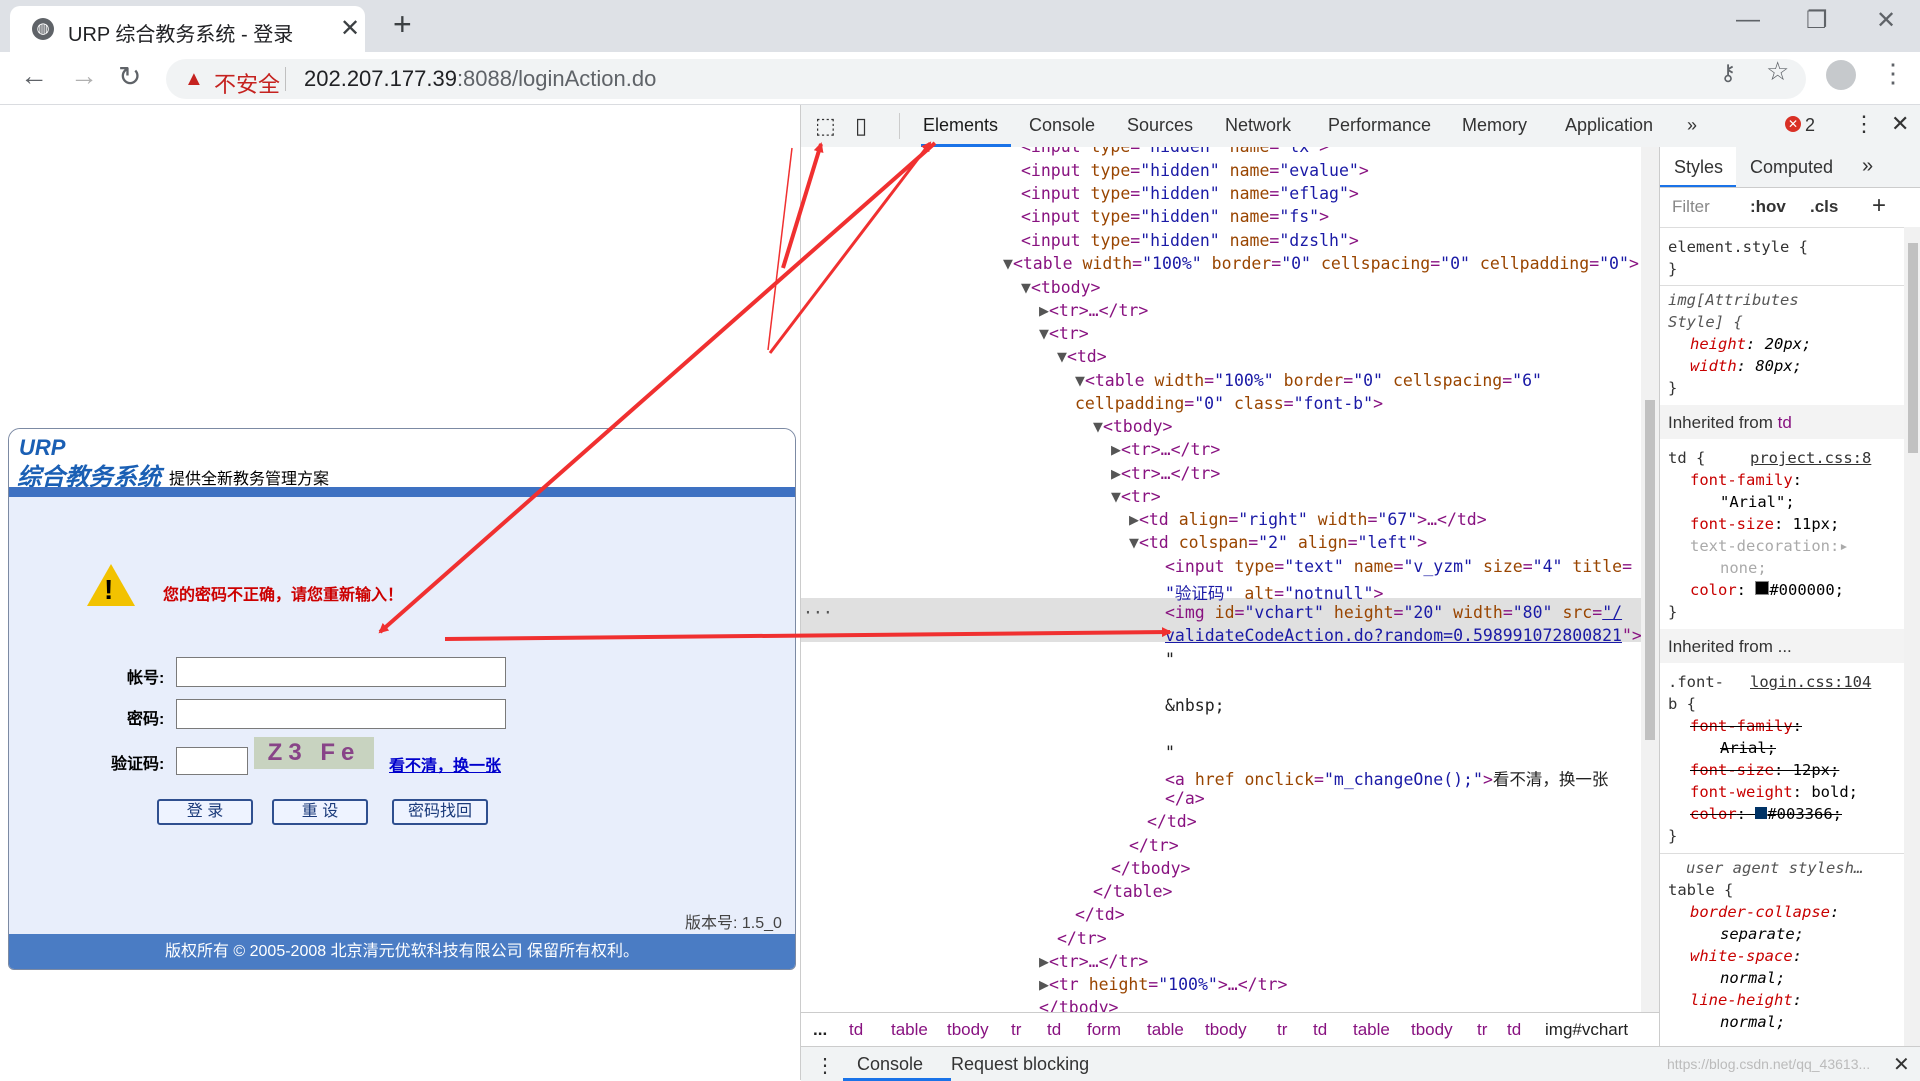  What do you see at coordinates (445, 764) in the screenshot?
I see `captcha-refresh-link: 看不清，换一张` at bounding box center [445, 764].